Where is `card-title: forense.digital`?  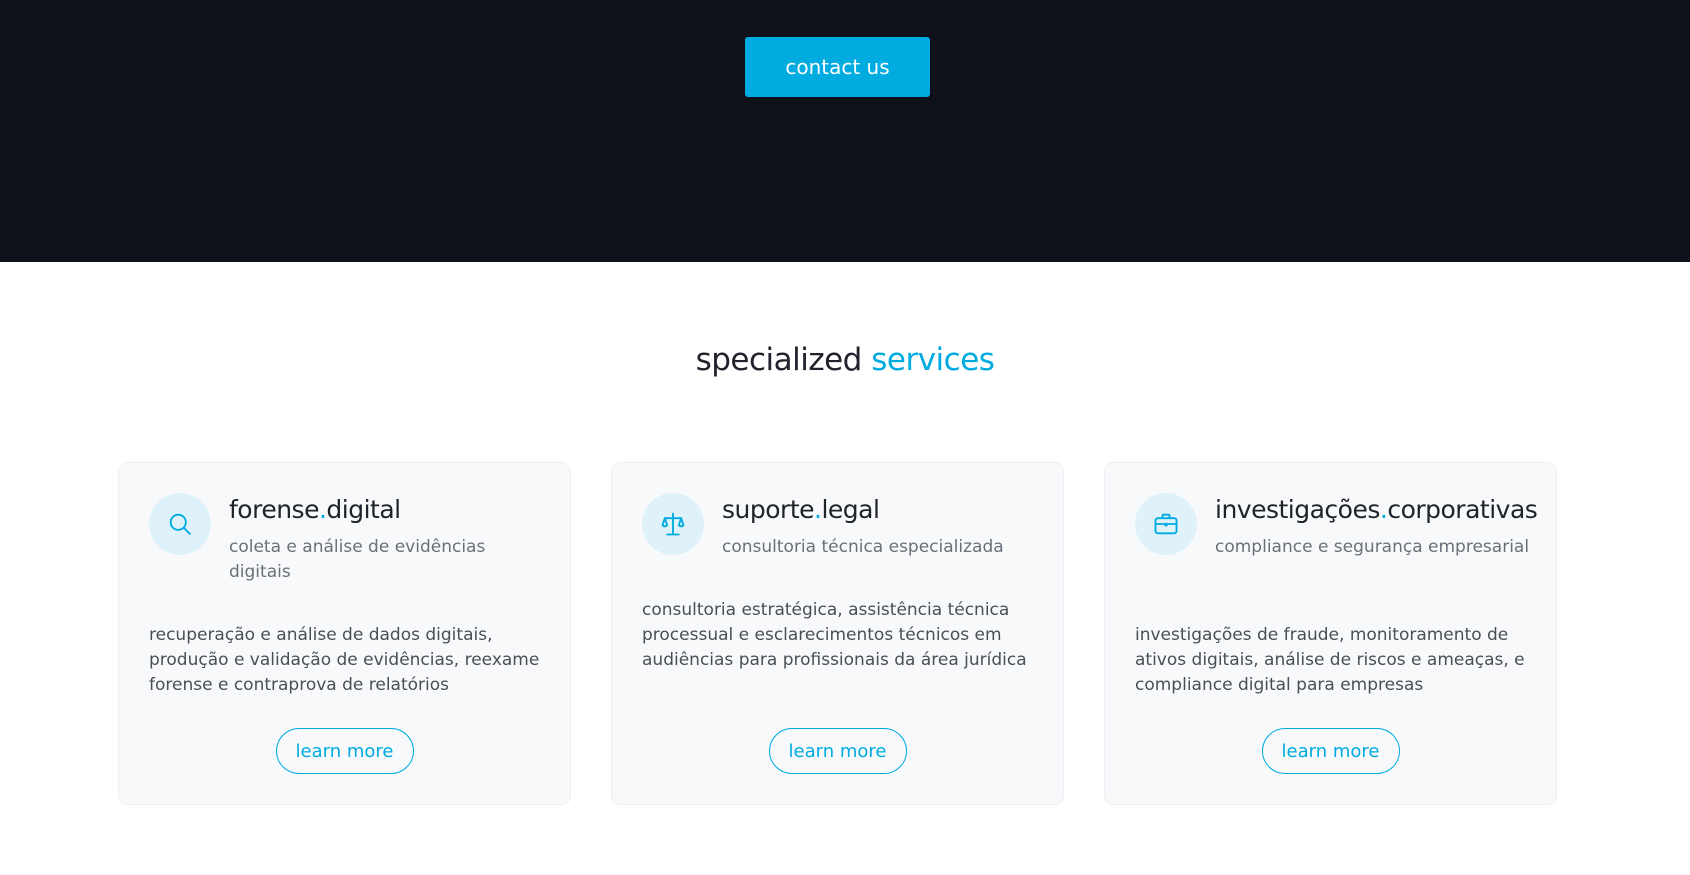 card-title: forense.digital is located at coordinates (315, 509).